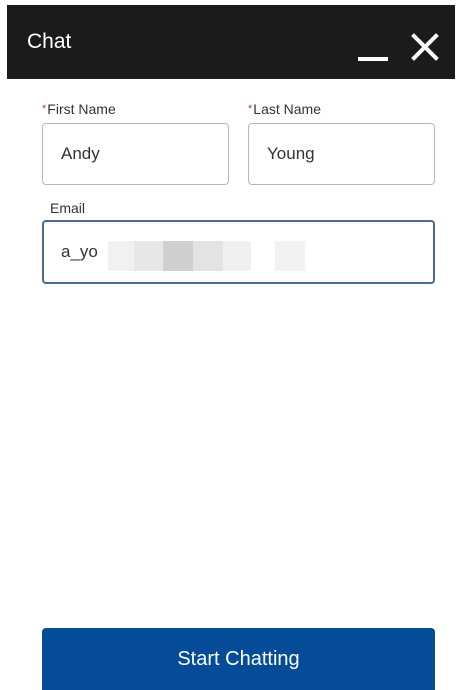  I want to click on chat-title: Chat, so click(49, 41).